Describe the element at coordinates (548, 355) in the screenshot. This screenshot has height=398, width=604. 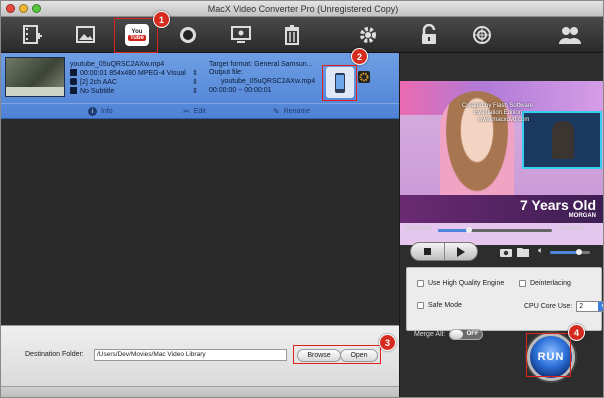
I see `run-highlight` at that location.